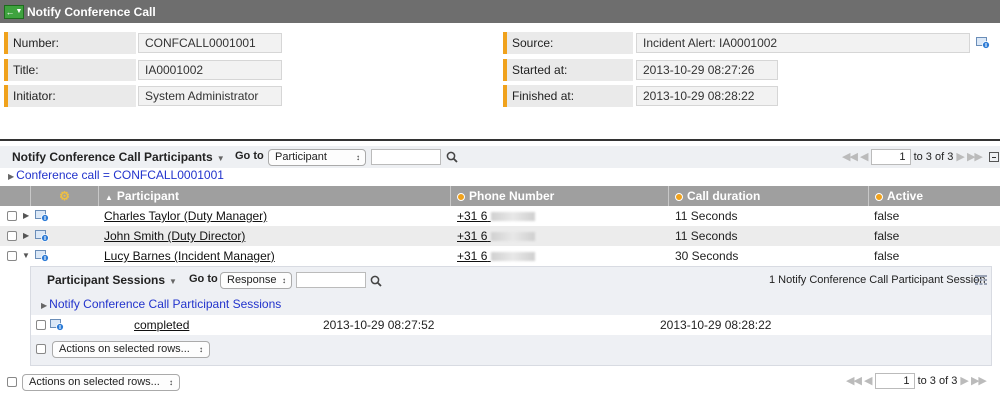 This screenshot has width=1000, height=407. Describe the element at coordinates (934, 196) in the screenshot. I see `column-header-active: Active` at that location.